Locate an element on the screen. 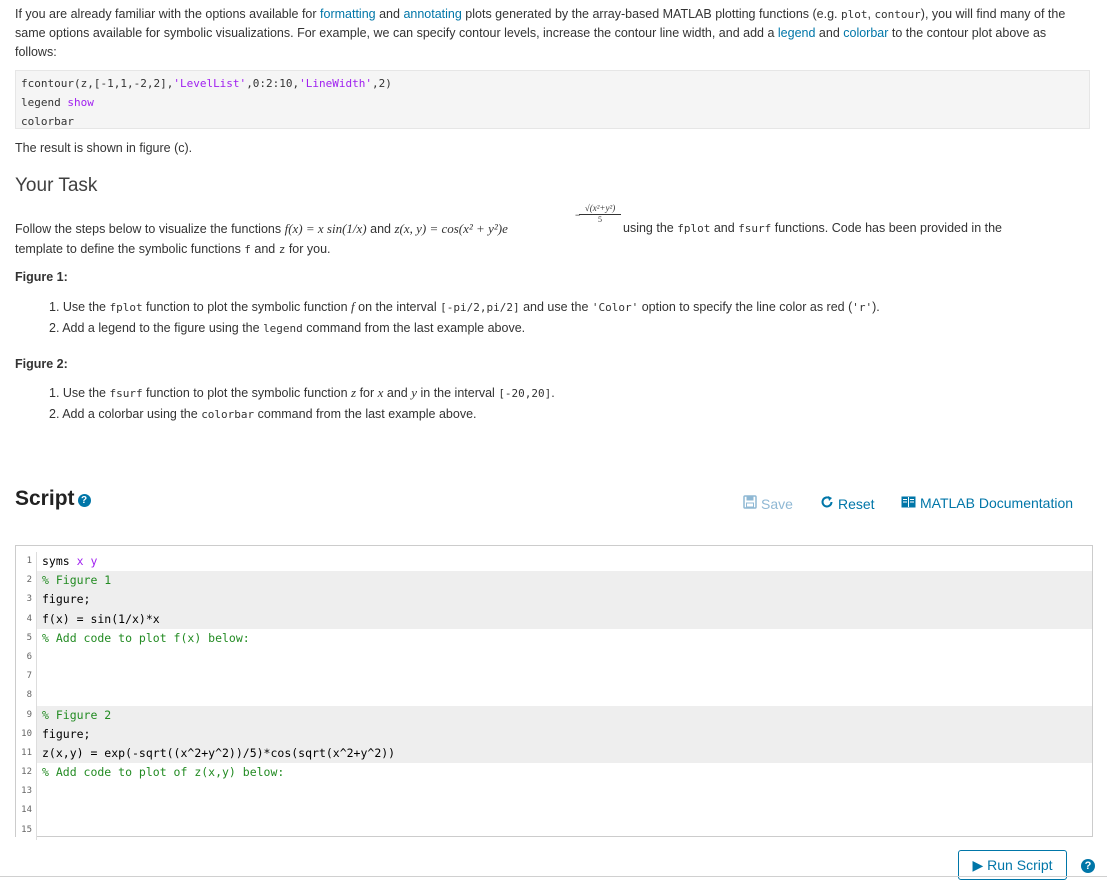  code-text: % Figure 2 is located at coordinates (77, 714).